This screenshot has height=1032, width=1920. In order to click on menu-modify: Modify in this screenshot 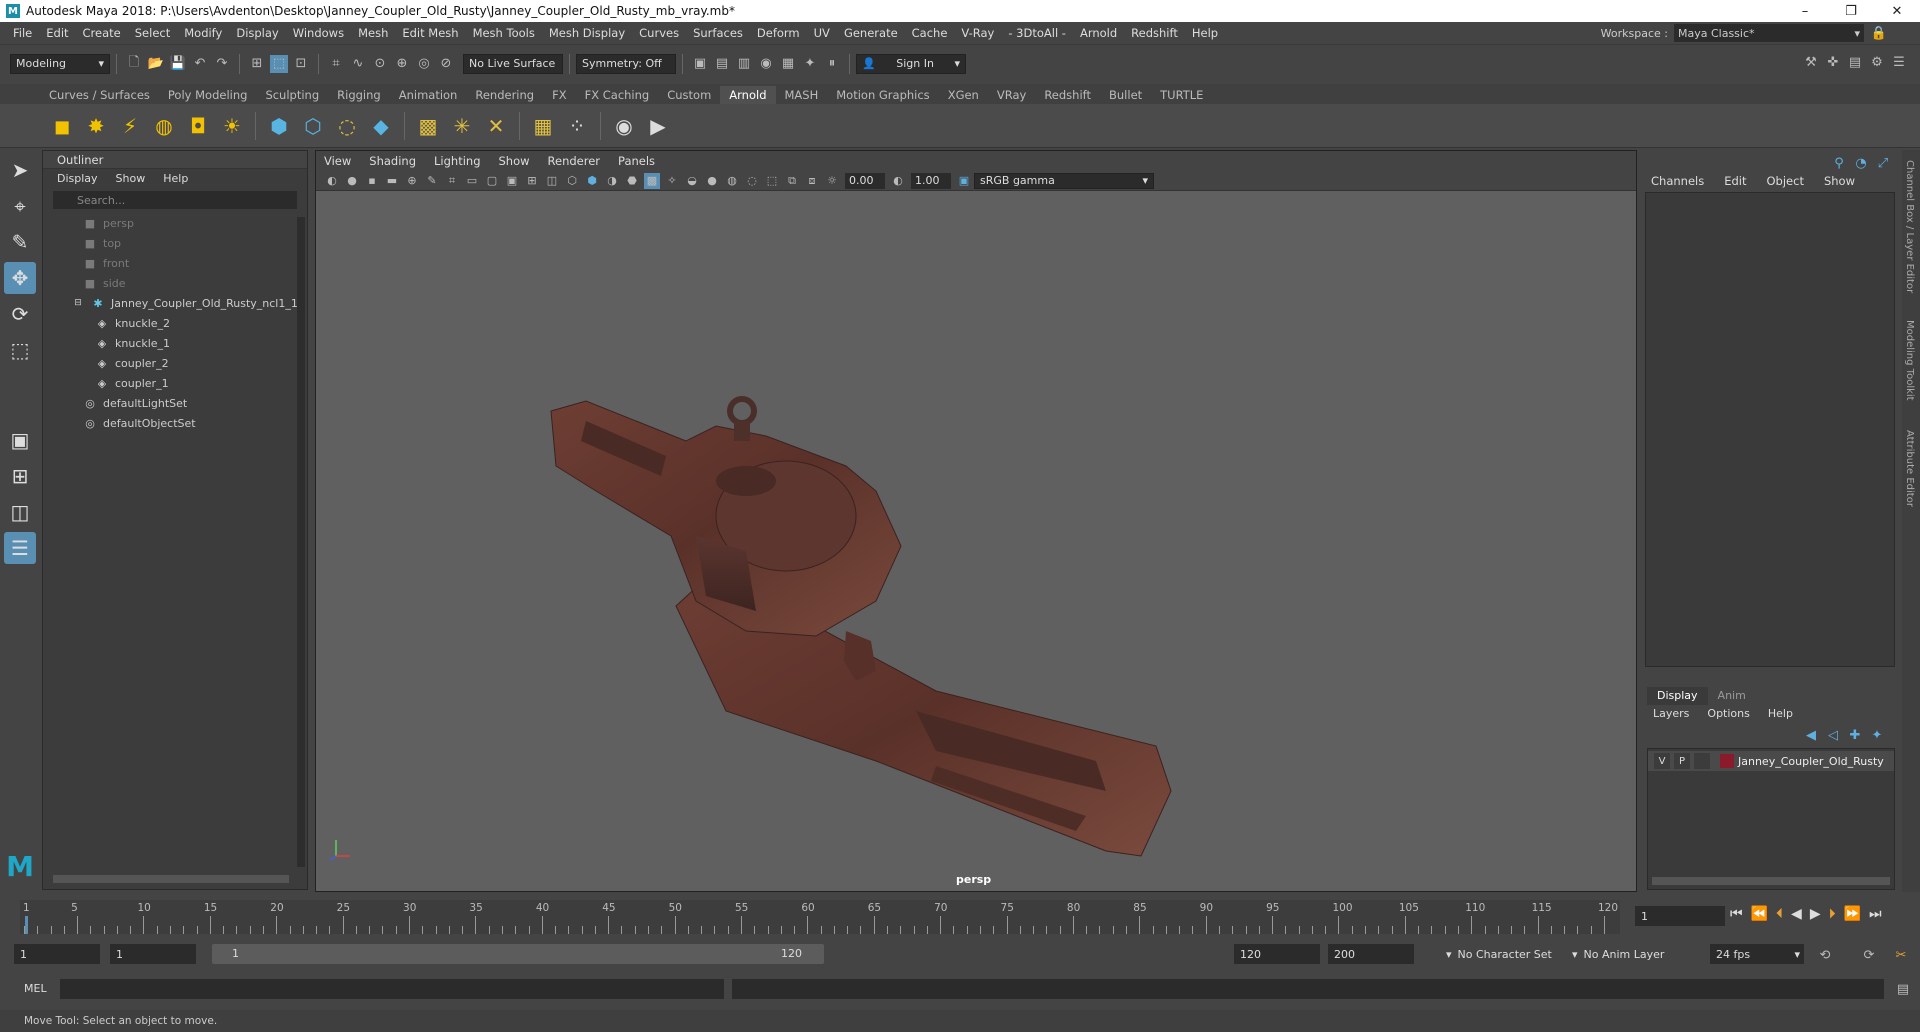, I will do `click(203, 33)`.